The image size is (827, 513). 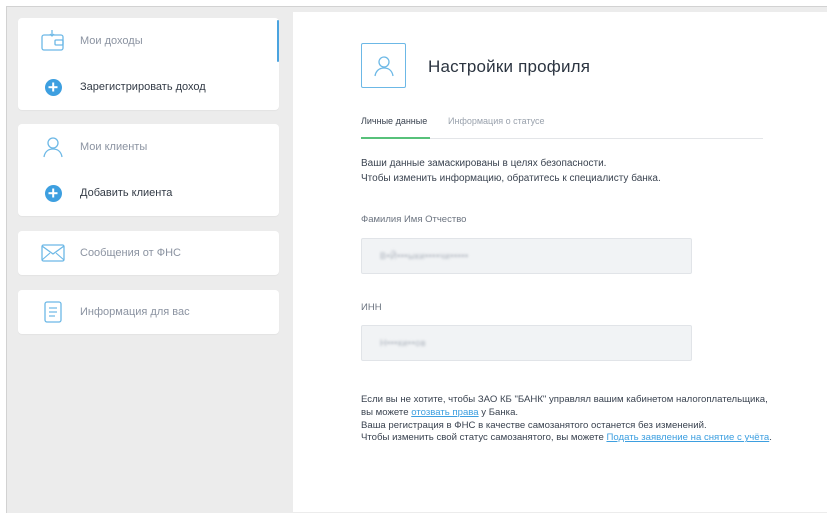 What do you see at coordinates (395, 138) in the screenshot?
I see `active-tab-underline` at bounding box center [395, 138].